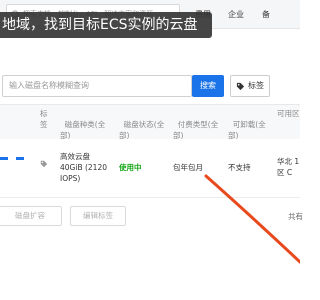  I want to click on annotation-arrow, so click(252, 219).